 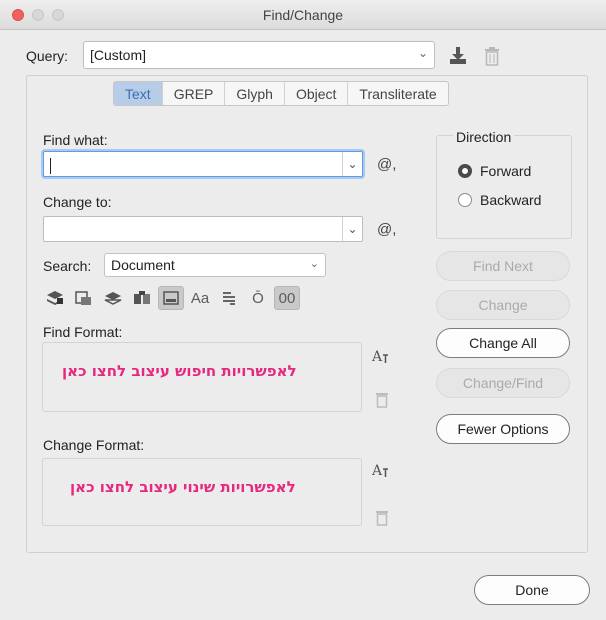 What do you see at coordinates (492, 56) in the screenshot?
I see `delete-query-icon` at bounding box center [492, 56].